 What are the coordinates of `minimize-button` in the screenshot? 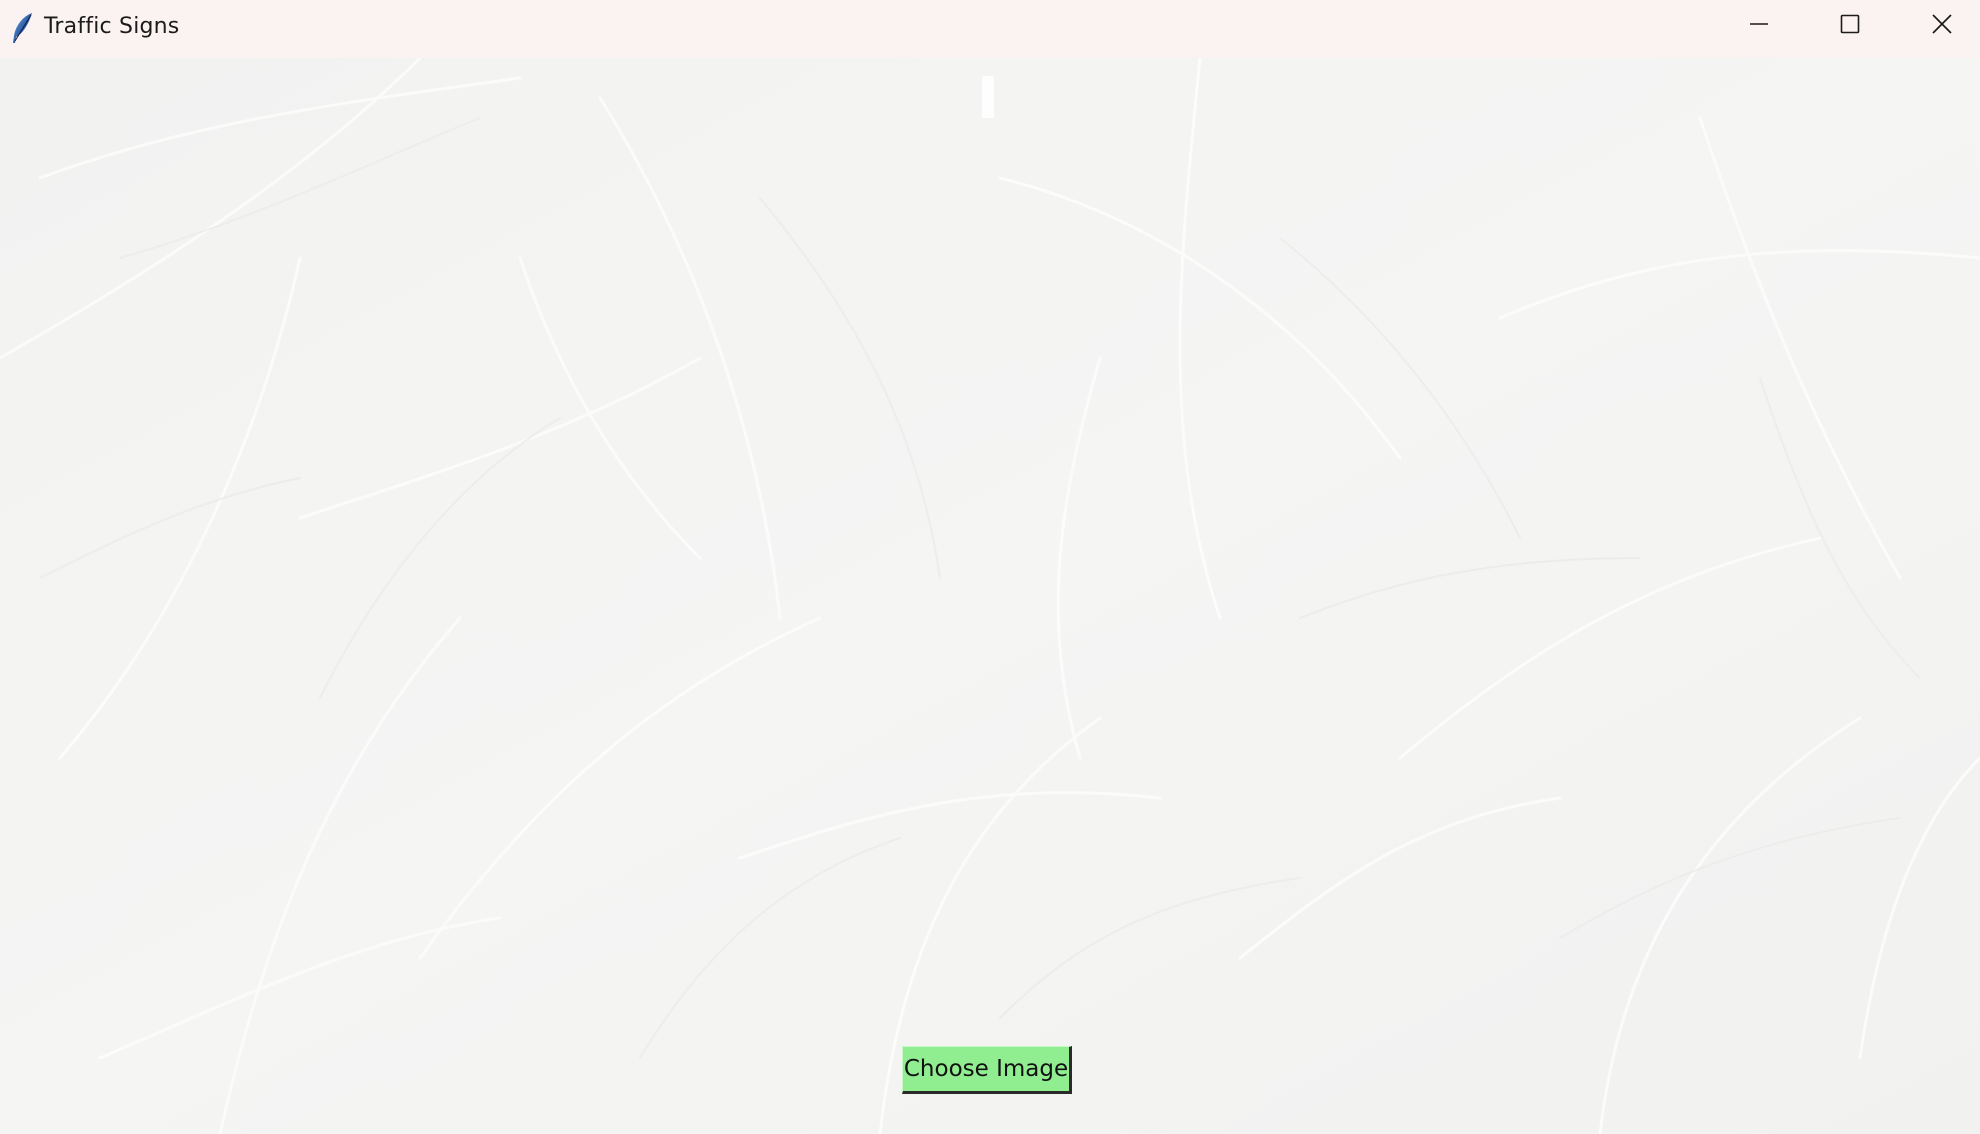 It's located at (1759, 26).